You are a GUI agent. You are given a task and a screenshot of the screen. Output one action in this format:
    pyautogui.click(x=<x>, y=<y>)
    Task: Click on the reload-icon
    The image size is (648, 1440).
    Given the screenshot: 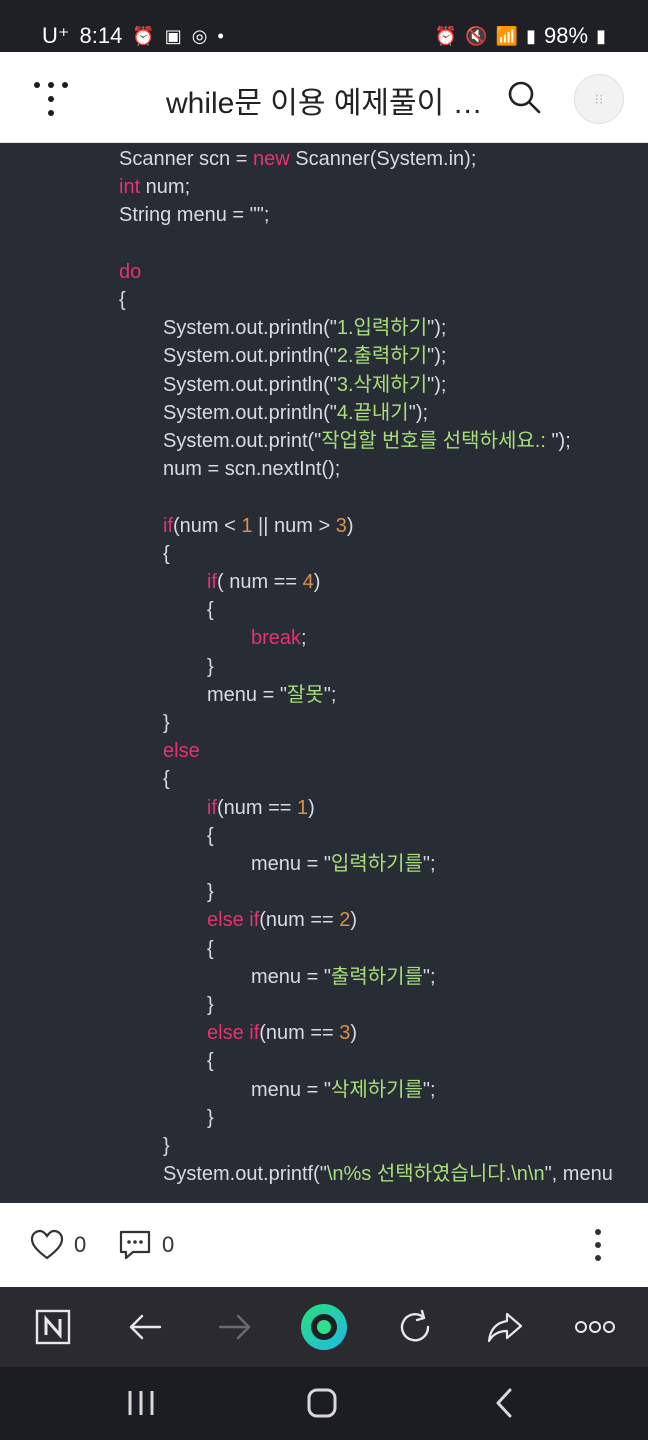 What is the action you would take?
    pyautogui.click(x=415, y=1327)
    